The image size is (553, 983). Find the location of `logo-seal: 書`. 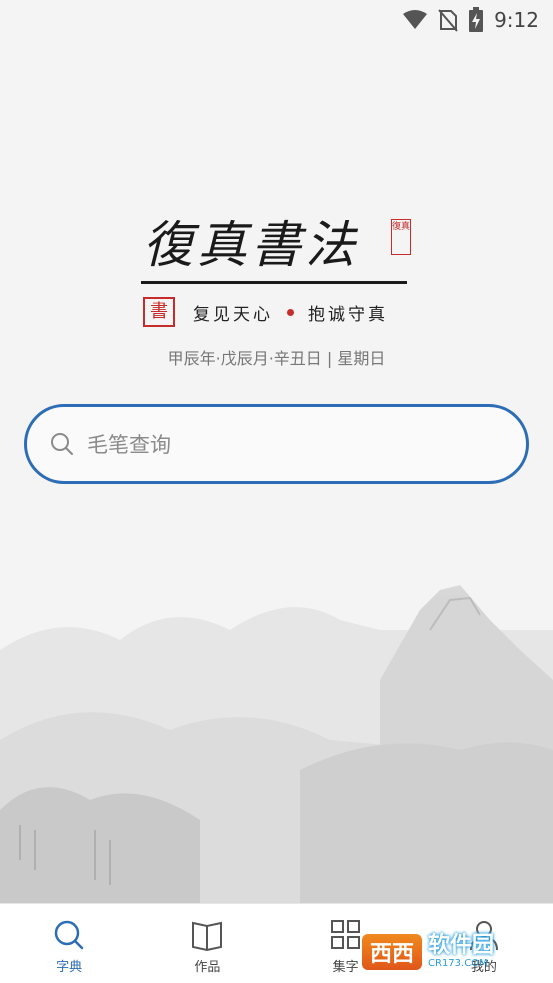

logo-seal: 書 is located at coordinates (159, 312).